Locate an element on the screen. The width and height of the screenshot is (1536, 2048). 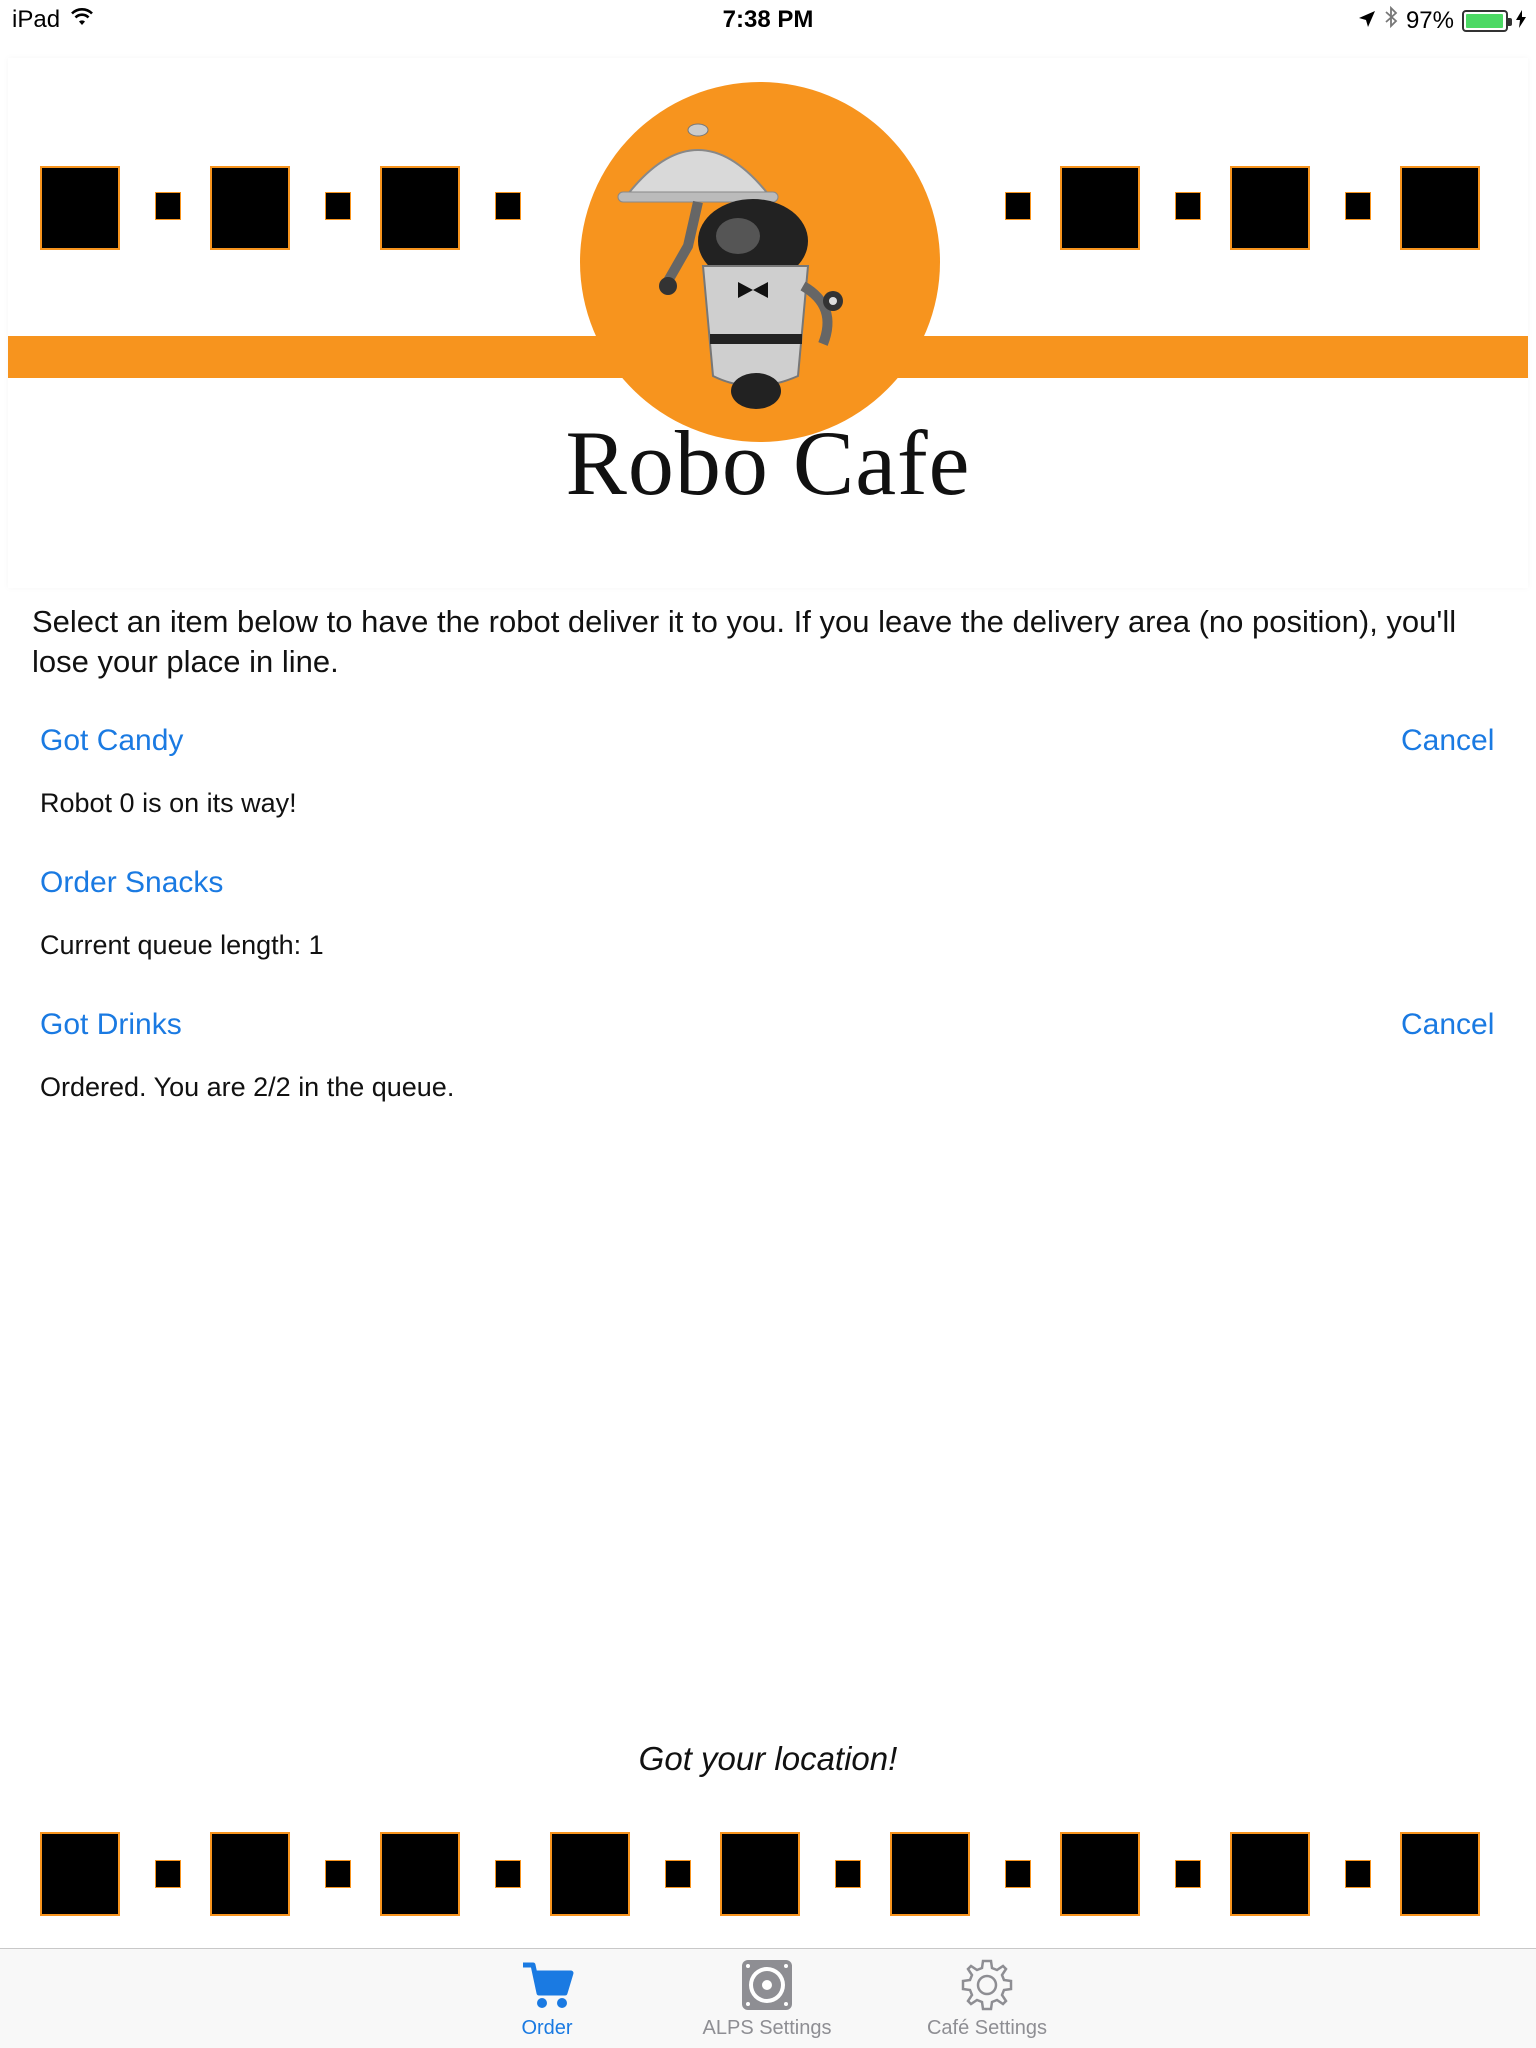
status-bar: iPad 7:38 PM 97% is located at coordinates (768, 20).